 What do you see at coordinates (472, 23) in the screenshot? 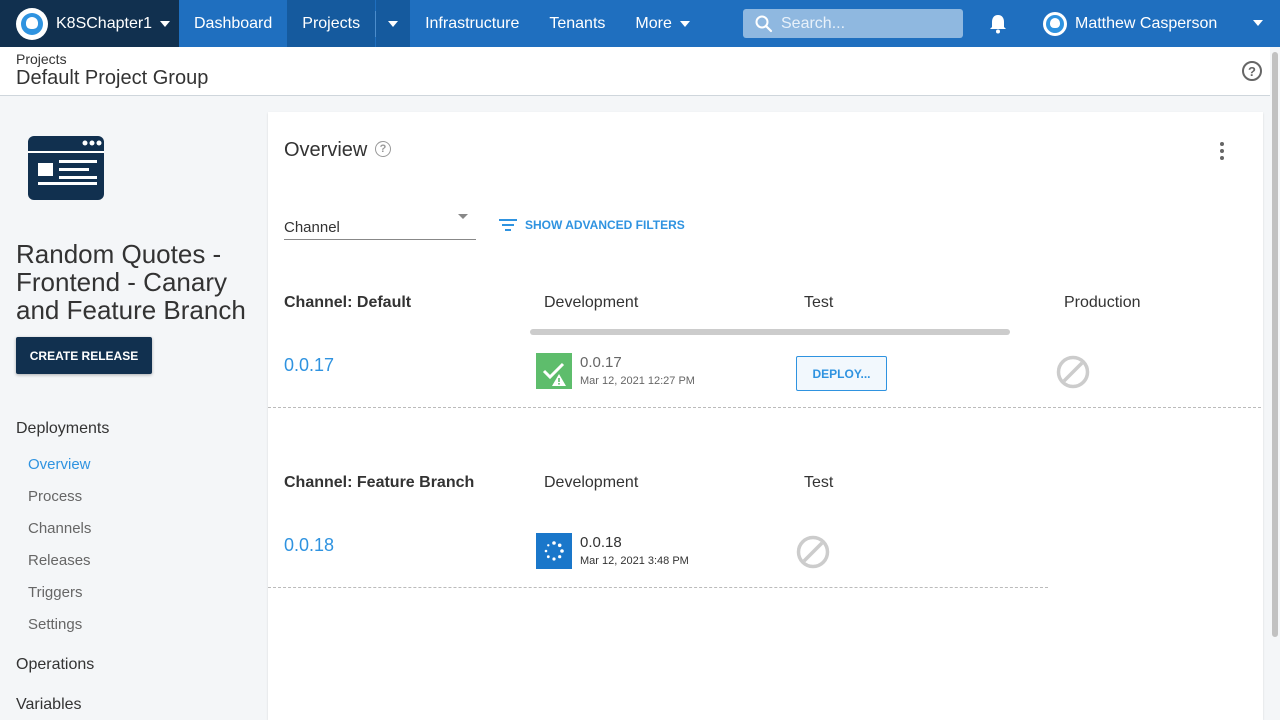
I see `nav-infrastructure: Infrastructure` at bounding box center [472, 23].